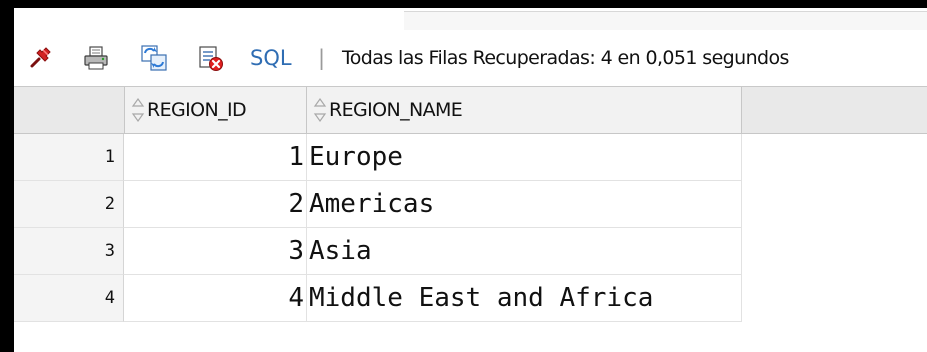 Image resolution: width=927 pixels, height=352 pixels. Describe the element at coordinates (524, 298) in the screenshot. I see `cell-region-name: Middle East and Africa` at that location.